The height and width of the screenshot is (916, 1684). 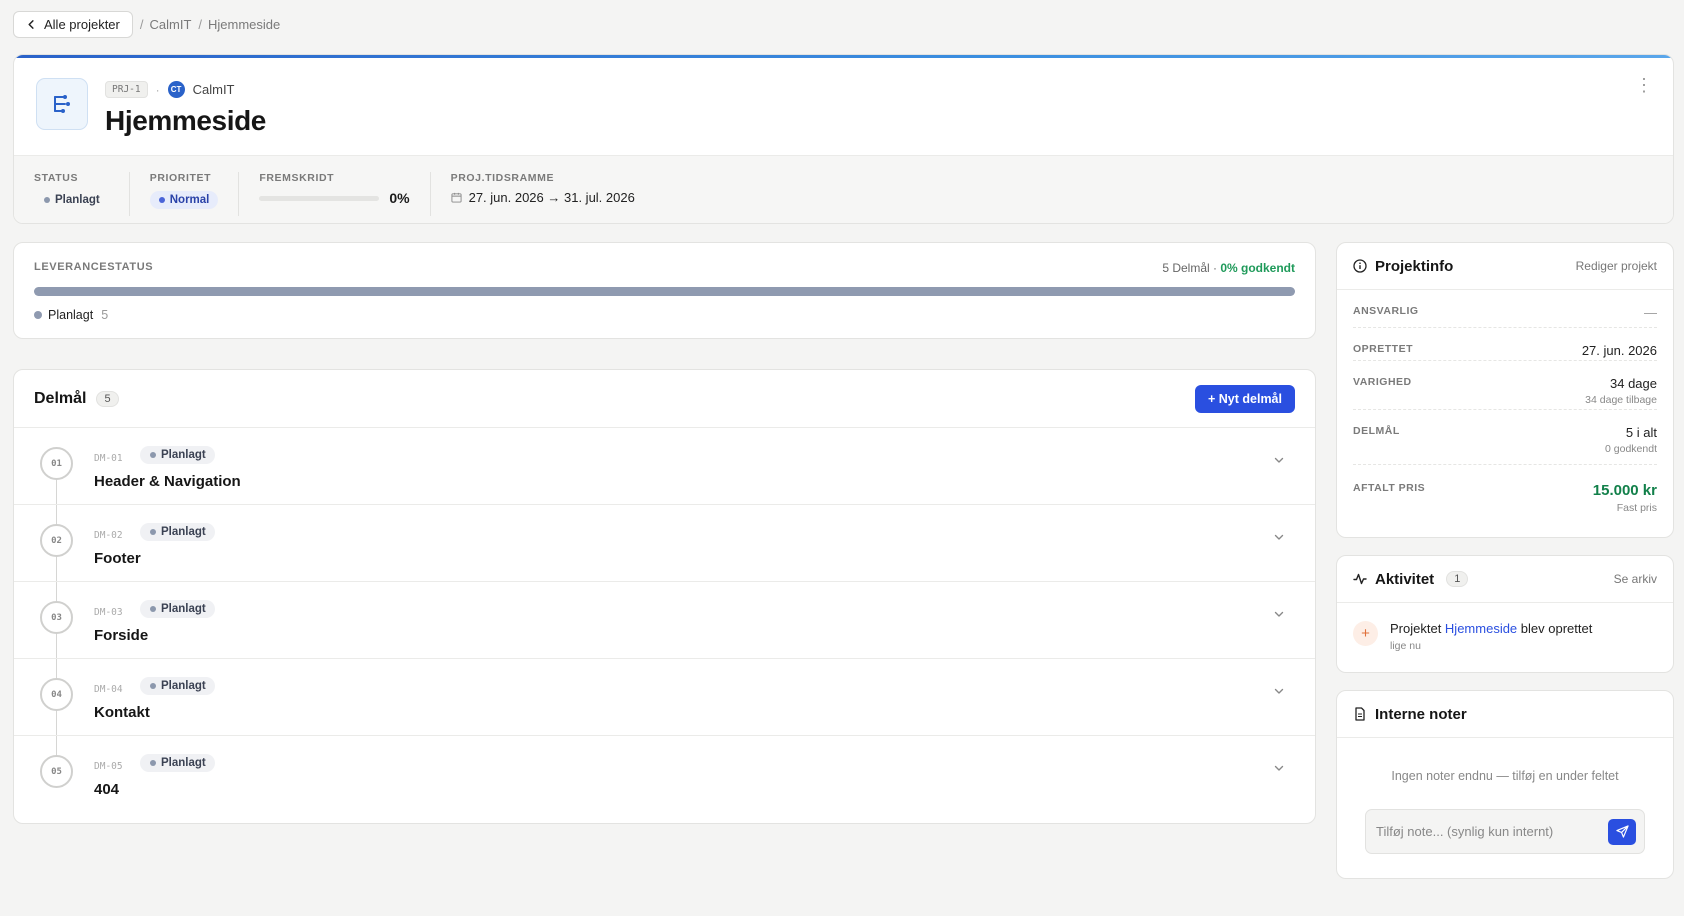 I want to click on stat-label: STATUS, so click(x=56, y=178).